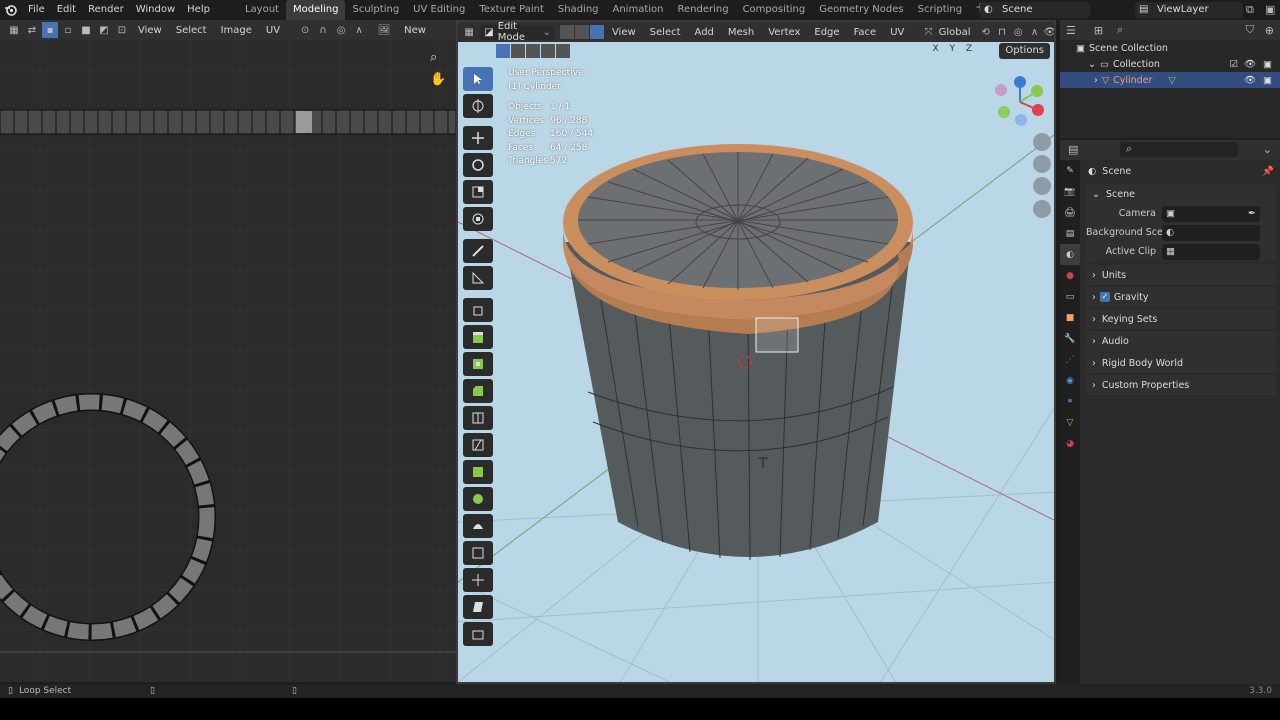 The width and height of the screenshot is (1280, 720). I want to click on tool-tab-icon: ✎, so click(1070, 170).